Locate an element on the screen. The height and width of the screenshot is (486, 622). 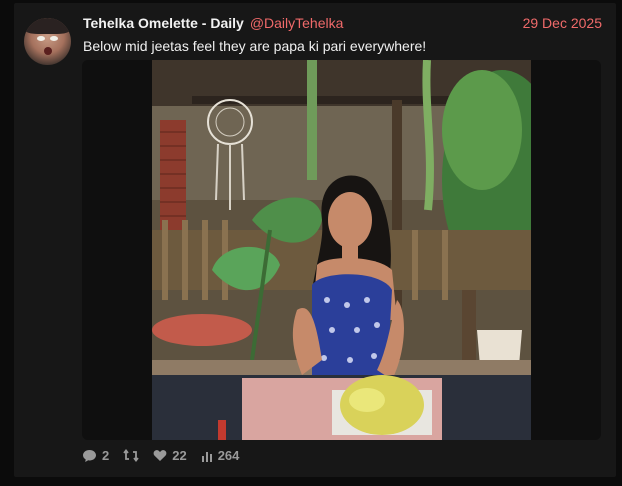
heart-icon is located at coordinates (160, 455).